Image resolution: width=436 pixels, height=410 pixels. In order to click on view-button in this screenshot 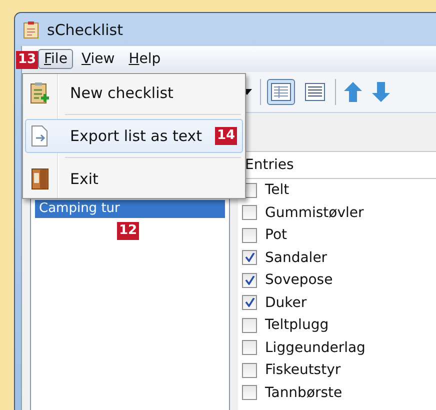, I will do `click(281, 92)`.